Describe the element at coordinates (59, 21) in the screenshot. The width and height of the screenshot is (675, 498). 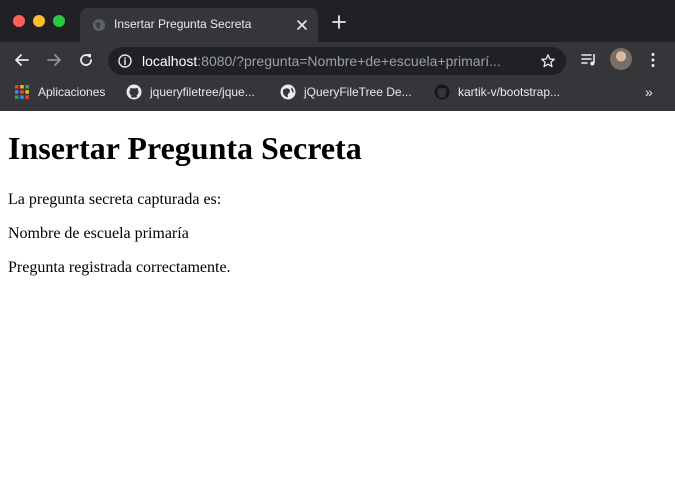
I see `maximize-window-button` at that location.